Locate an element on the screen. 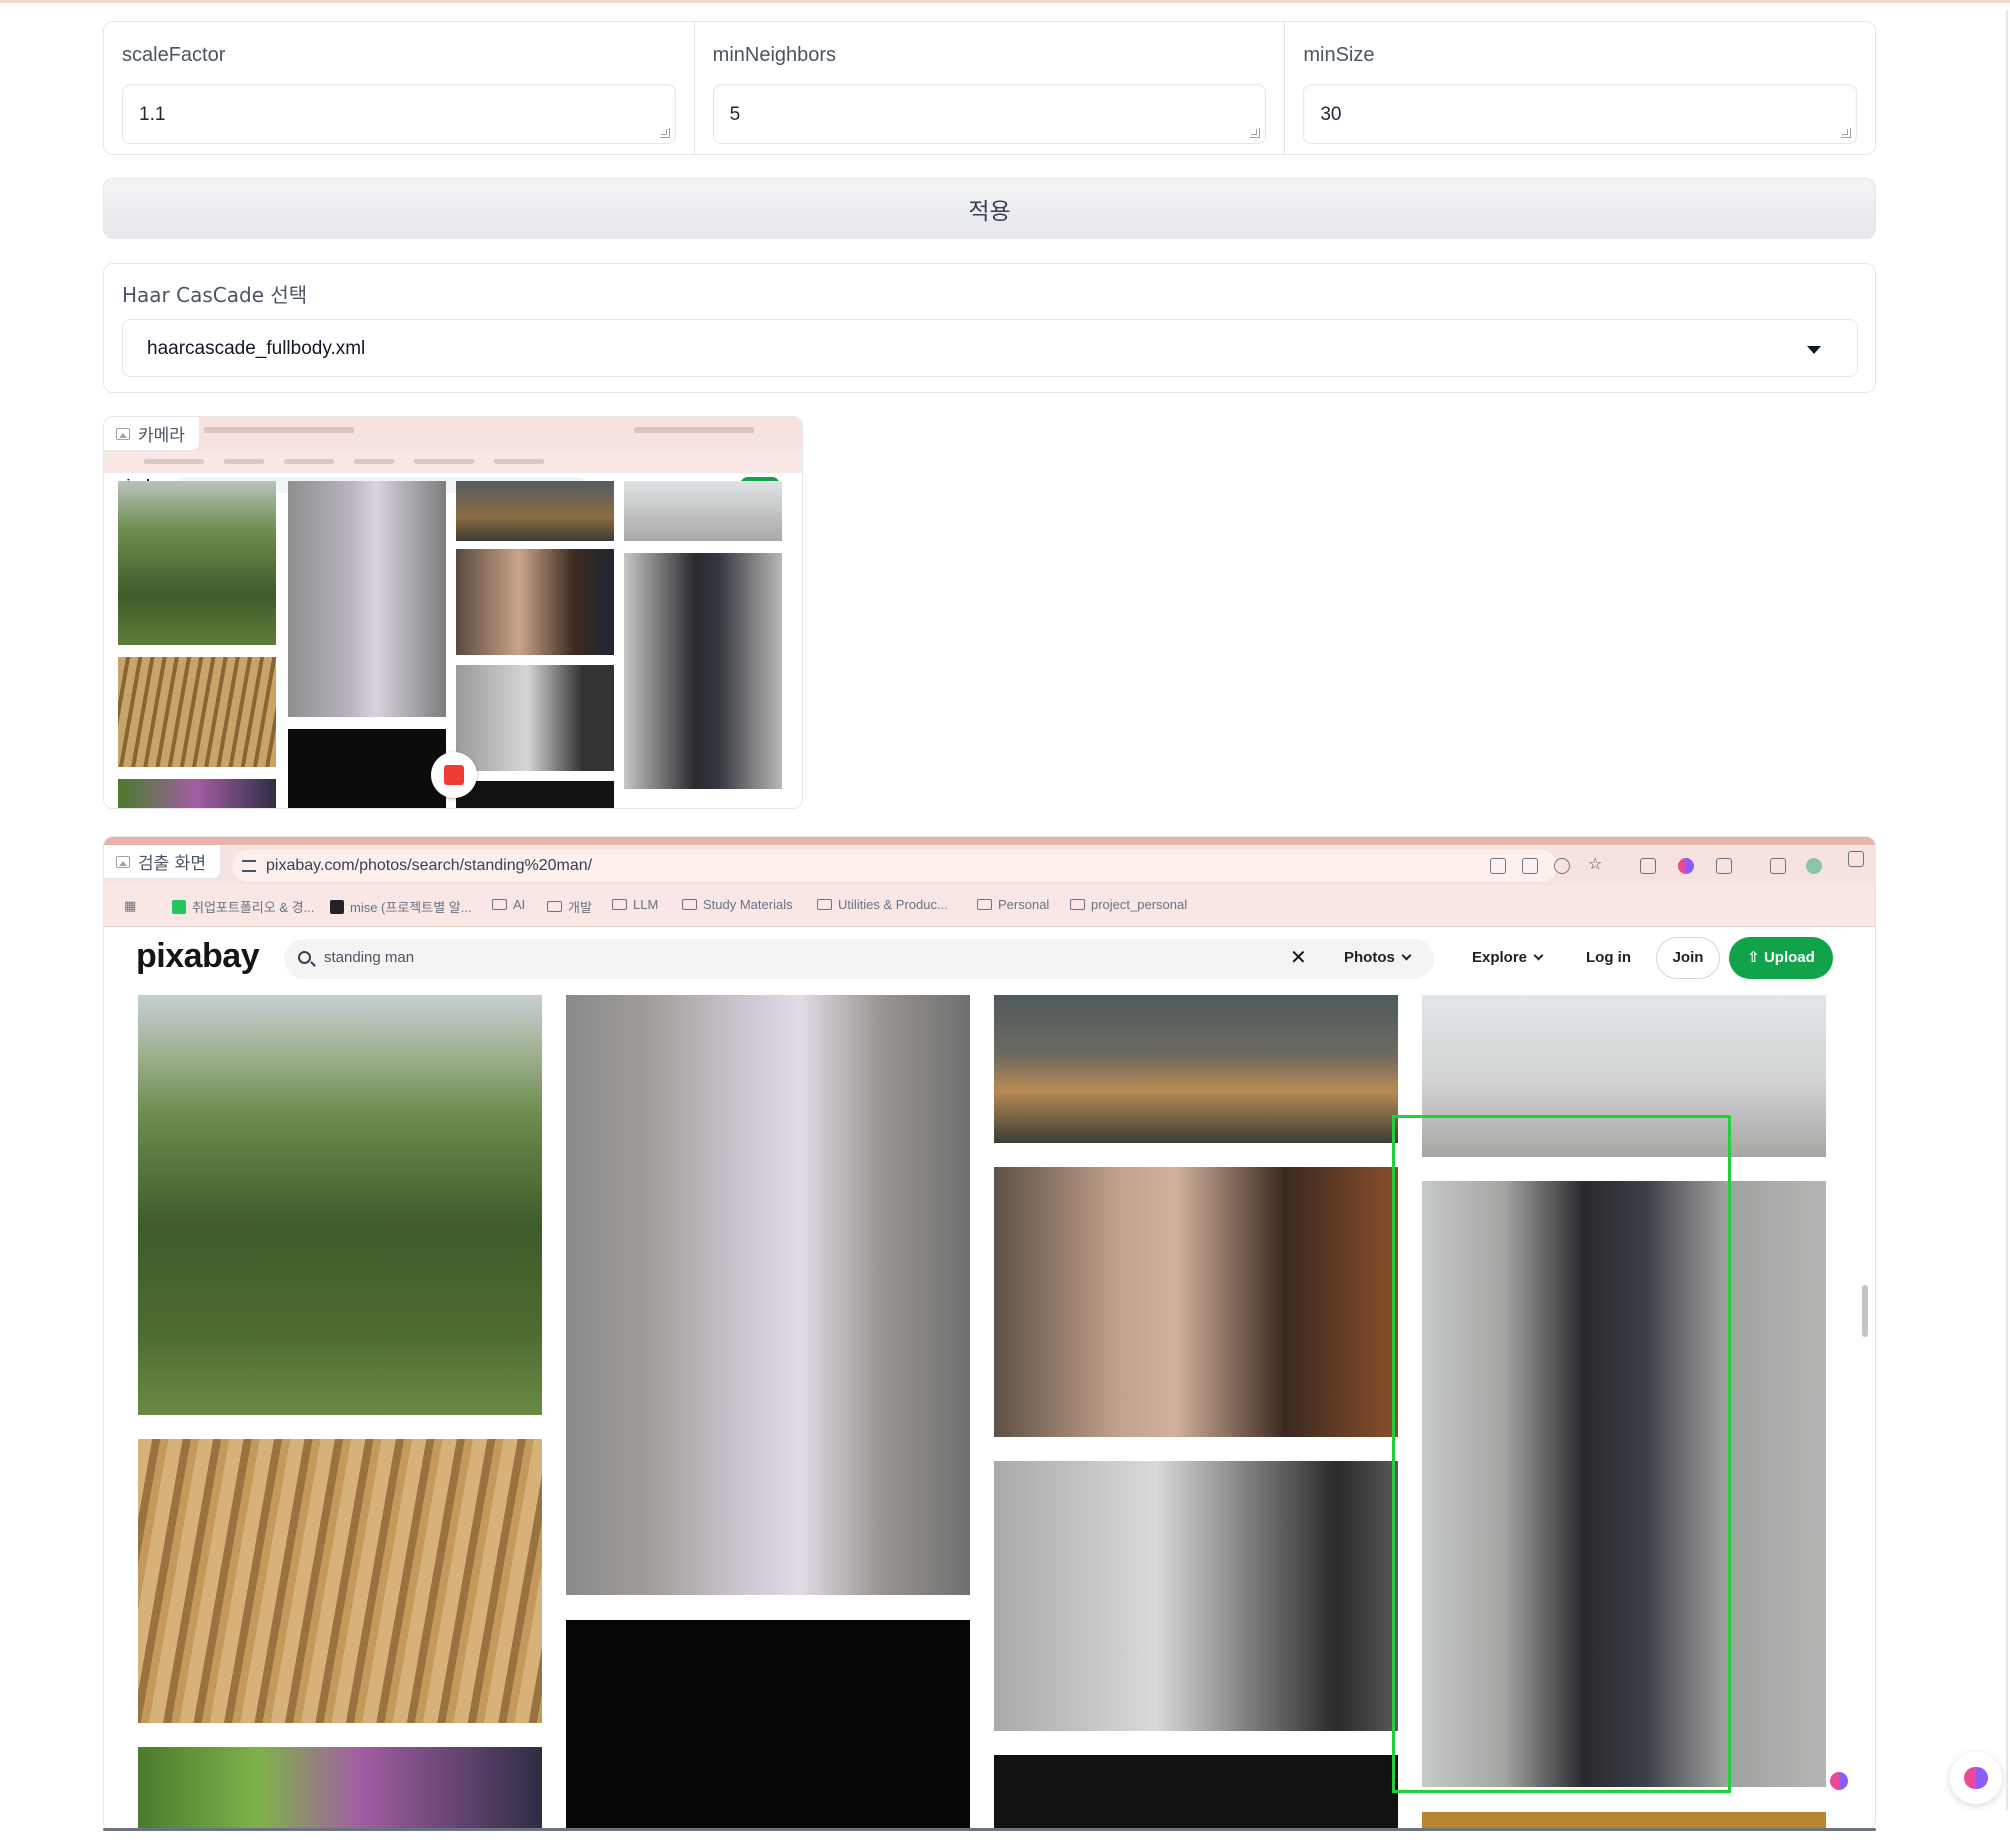  ai-assistant-icon is located at coordinates (1839, 1781).